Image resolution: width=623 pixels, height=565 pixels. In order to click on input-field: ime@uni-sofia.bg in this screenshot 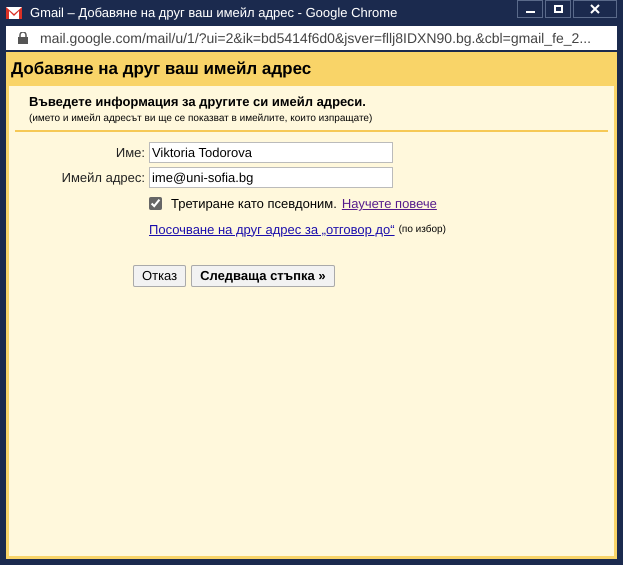, I will do `click(271, 177)`.